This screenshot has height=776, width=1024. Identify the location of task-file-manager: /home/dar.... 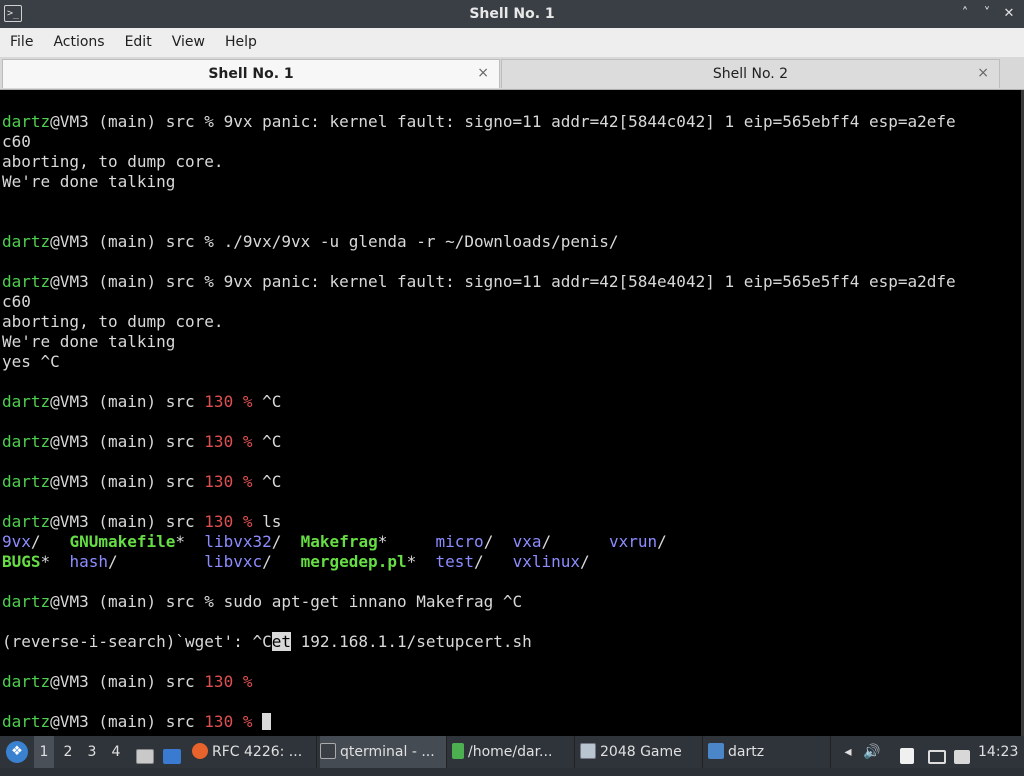
(513, 752).